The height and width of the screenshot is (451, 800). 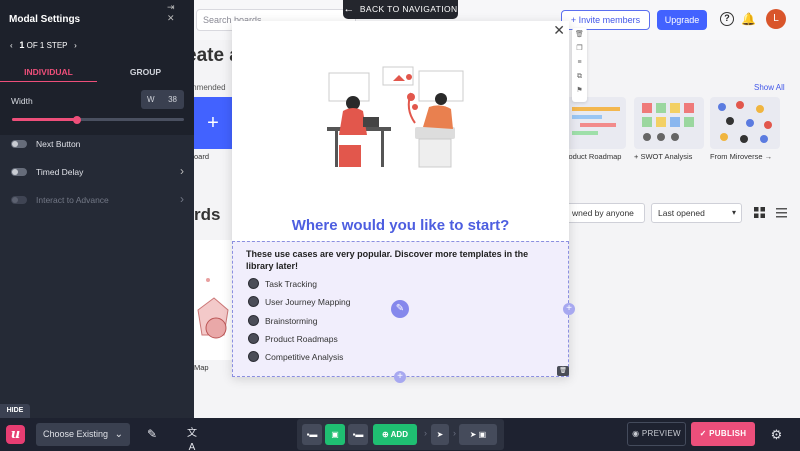 I want to click on bell-icon: 🔔, so click(x=748, y=19).